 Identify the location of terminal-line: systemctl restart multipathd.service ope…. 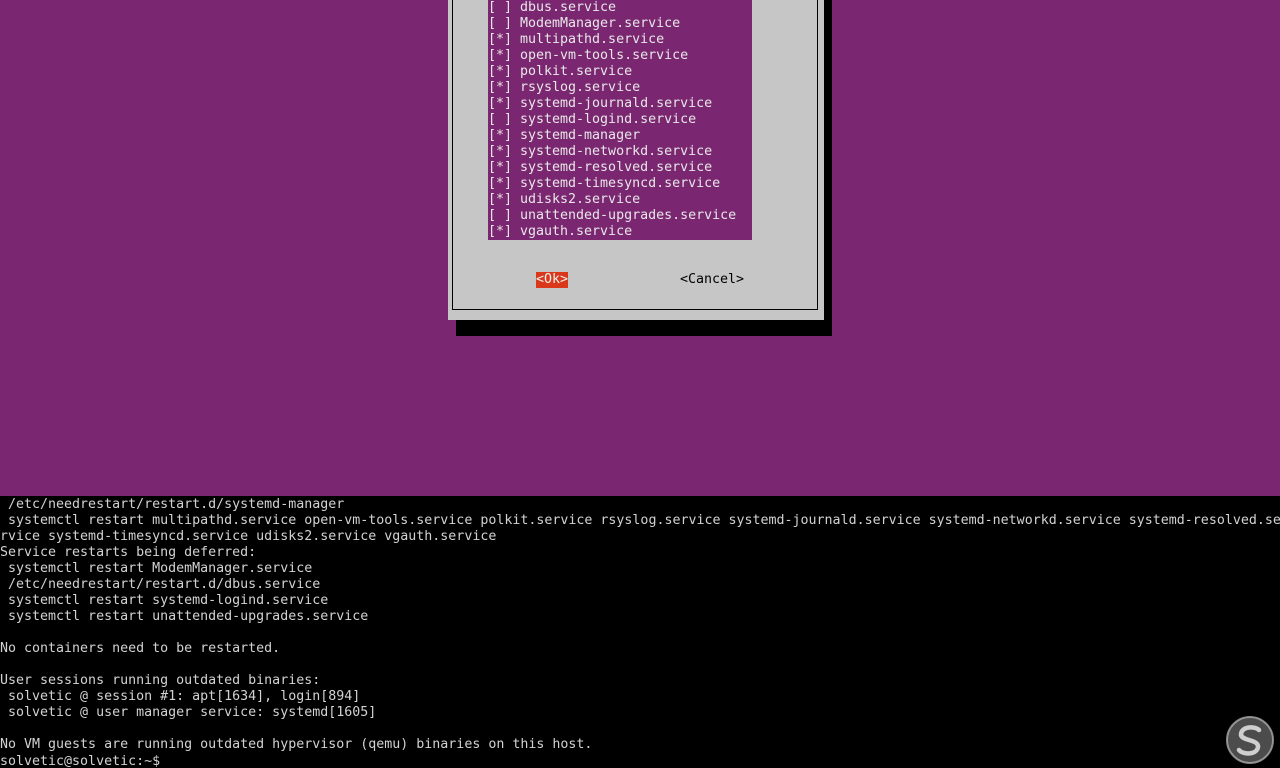
(640, 520).